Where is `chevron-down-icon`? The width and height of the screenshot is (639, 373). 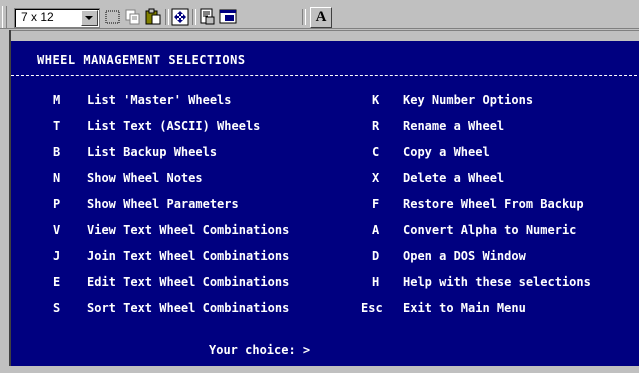
chevron-down-icon is located at coordinates (89, 18).